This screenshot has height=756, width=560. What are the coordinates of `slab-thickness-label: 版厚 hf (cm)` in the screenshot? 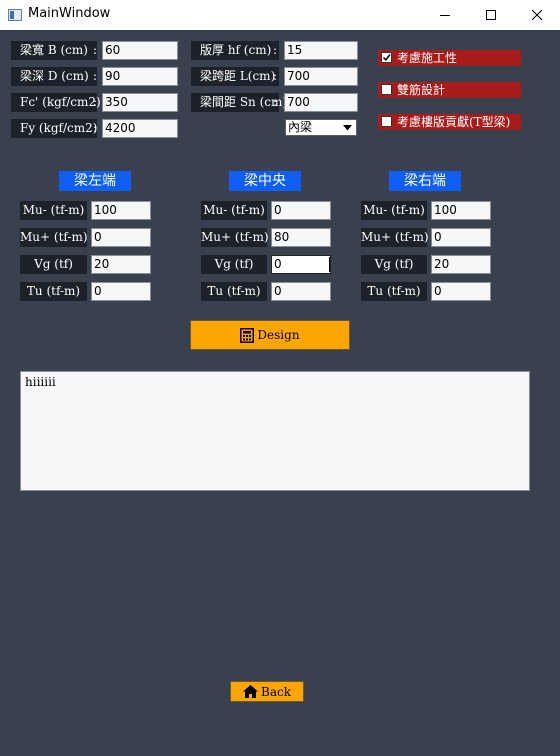 It's located at (235, 50).